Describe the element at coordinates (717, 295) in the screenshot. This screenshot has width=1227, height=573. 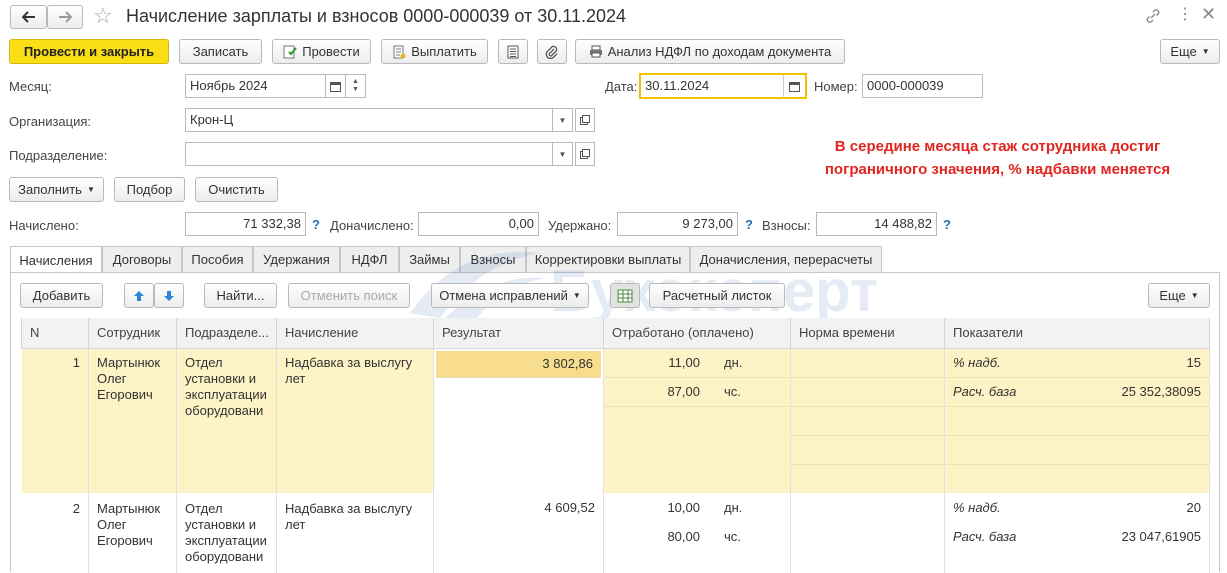
I see `payslip-button: Расчетный листок` at that location.